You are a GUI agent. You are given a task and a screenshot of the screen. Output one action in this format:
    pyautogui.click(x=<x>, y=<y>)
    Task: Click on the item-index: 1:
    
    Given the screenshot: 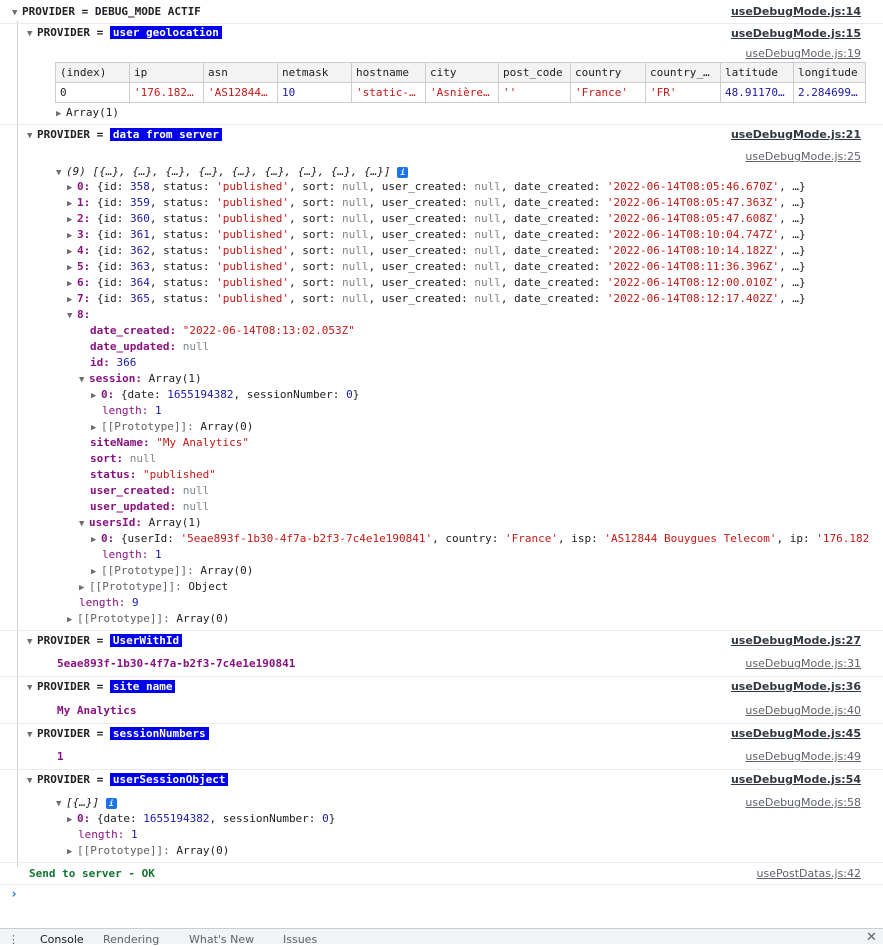 What is the action you would take?
    pyautogui.click(x=84, y=202)
    